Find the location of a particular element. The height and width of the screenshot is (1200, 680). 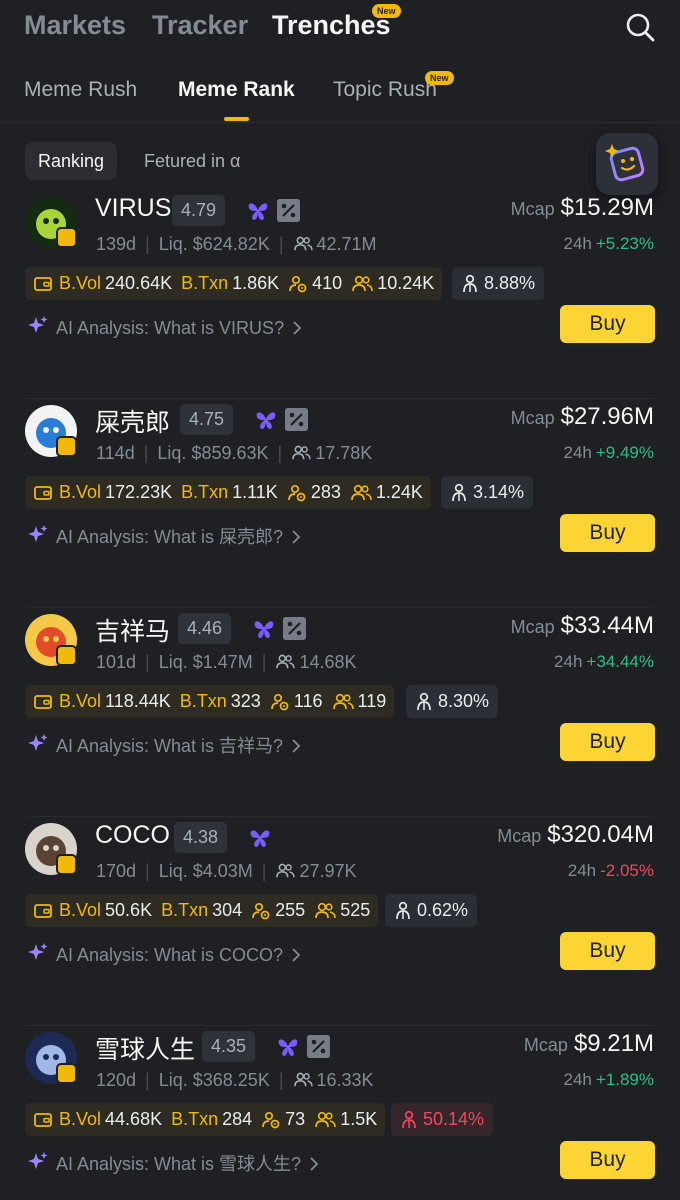

price-change: 24h +34.44% is located at coordinates (604, 662).